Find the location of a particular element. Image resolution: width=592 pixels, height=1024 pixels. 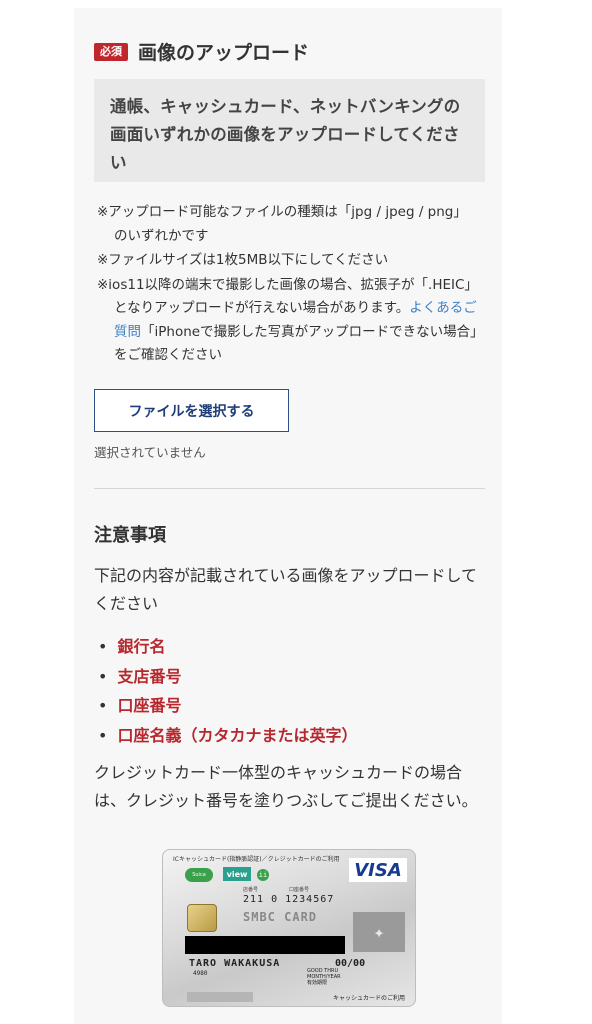

upload-section-header: 必須 画像のアップロード is located at coordinates (201, 51).